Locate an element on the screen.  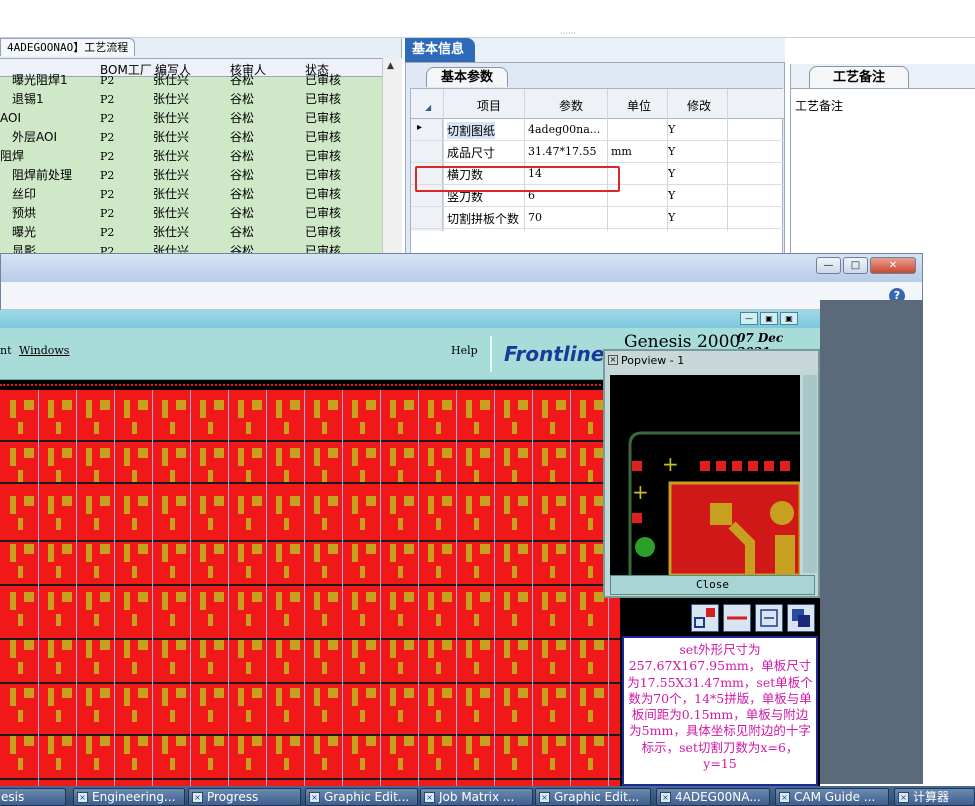
taskbar-app-icon: × is located at coordinates (197, 797).